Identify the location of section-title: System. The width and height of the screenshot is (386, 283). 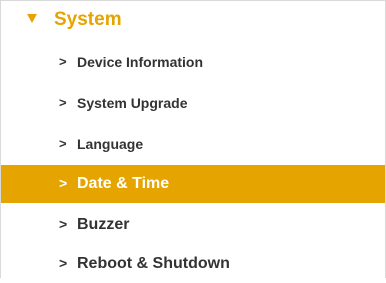
(88, 19).